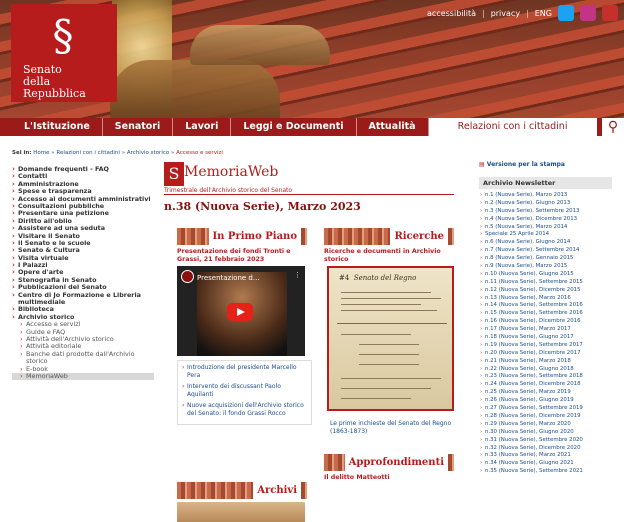 The width and height of the screenshot is (624, 522). Describe the element at coordinates (545, 283) in the screenshot. I see `archive-item: n.11 (Nuova Serie), Settembre 2015` at that location.